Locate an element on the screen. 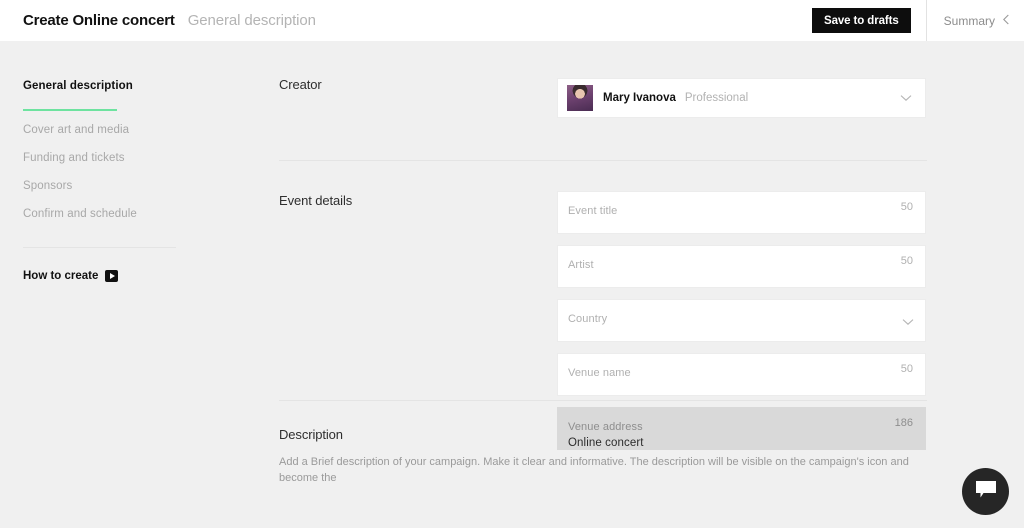 This screenshot has width=1024, height=528. event-details-section-title: Event details is located at coordinates (316, 200).